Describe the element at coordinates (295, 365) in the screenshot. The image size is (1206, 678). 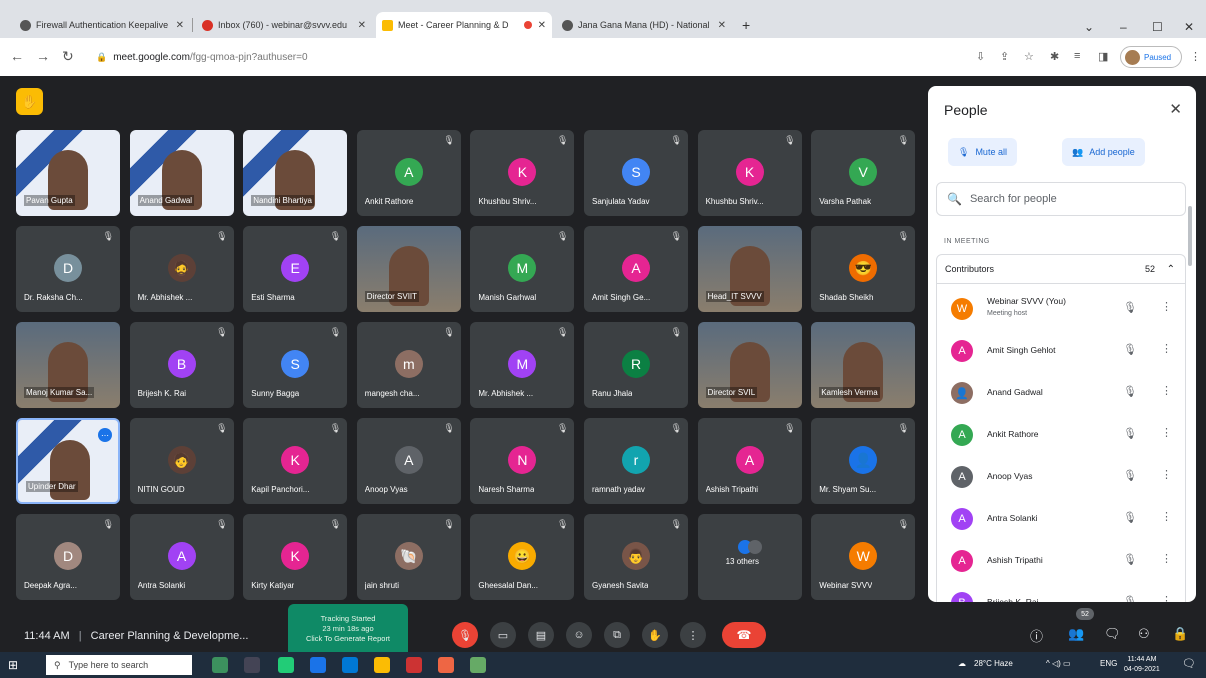
I see `participant-tile: 🎙 S Sunny Bagga` at that location.